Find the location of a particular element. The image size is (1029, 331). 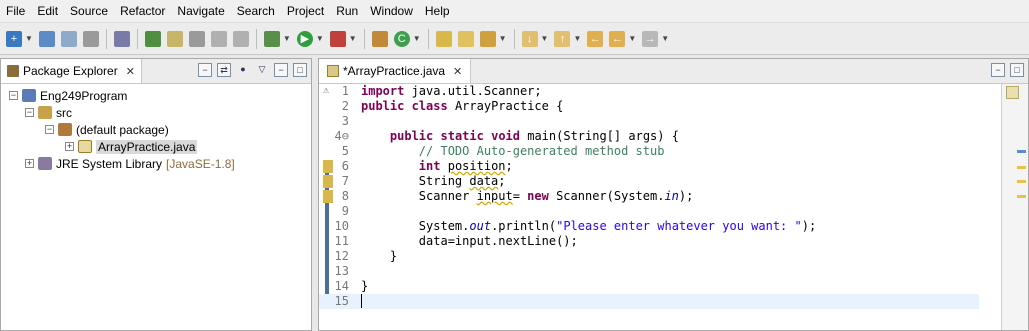

menu-file: File is located at coordinates (15, 11).